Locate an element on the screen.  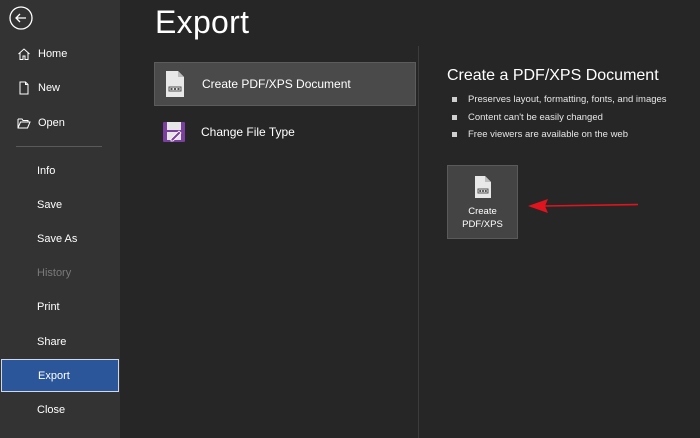
nav-share: Share is located at coordinates (60, 342).